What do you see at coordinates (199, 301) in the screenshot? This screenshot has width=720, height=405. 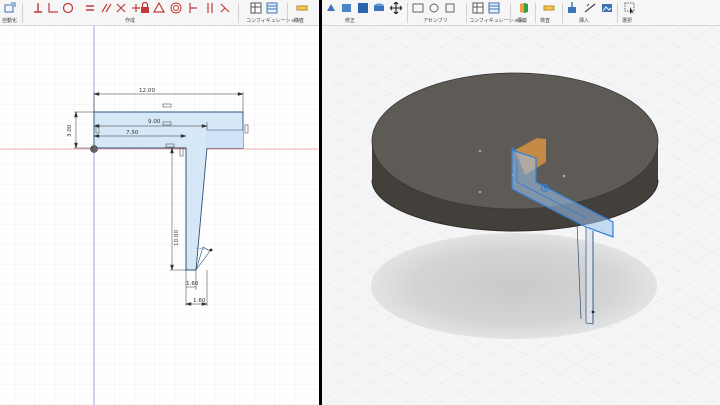 I see `dimension-leg-bottom-b-label: 1.60` at bounding box center [199, 301].